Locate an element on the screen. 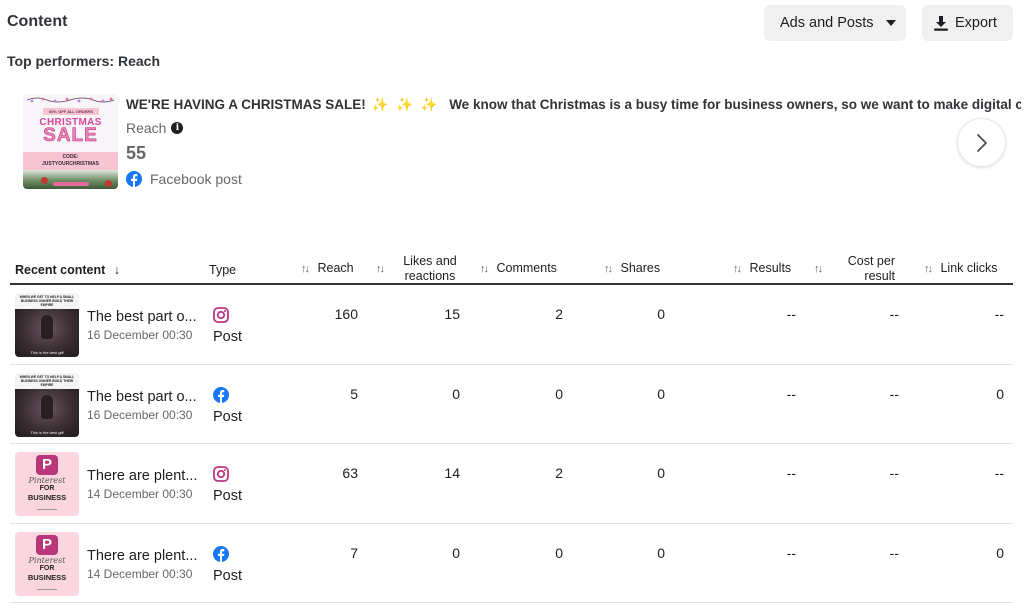 Image resolution: width=1024 pixels, height=604 pixels. column-header-results: ↑↓ Results is located at coordinates (762, 269).